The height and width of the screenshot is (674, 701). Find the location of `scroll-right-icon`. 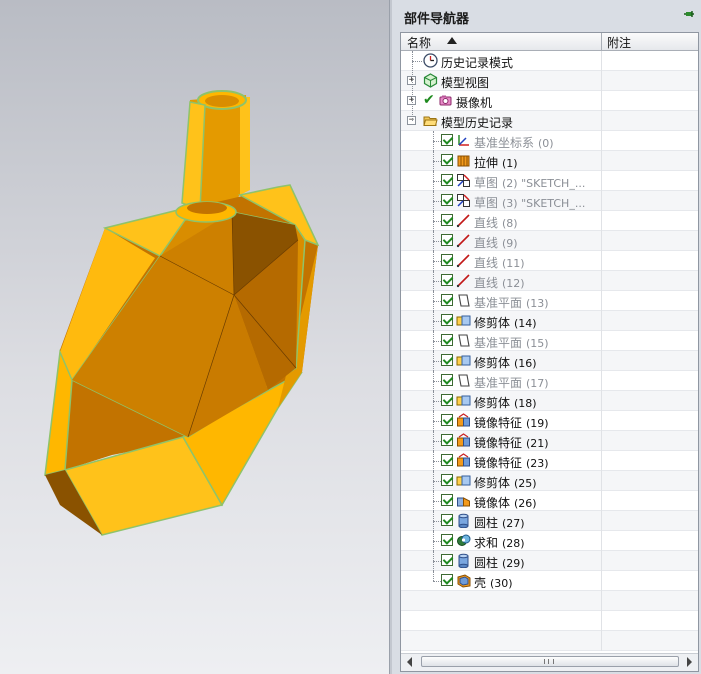

scroll-right-icon is located at coordinates (689, 662).